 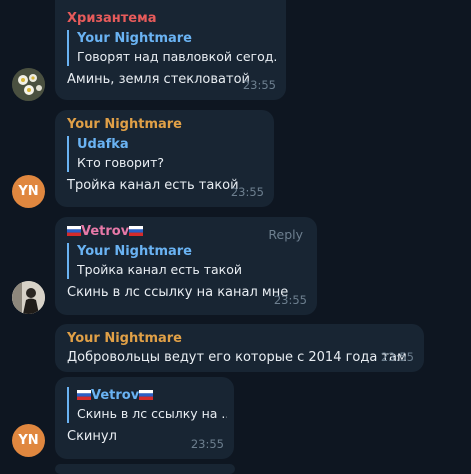 I want to click on avatar-photo, so click(x=28, y=297).